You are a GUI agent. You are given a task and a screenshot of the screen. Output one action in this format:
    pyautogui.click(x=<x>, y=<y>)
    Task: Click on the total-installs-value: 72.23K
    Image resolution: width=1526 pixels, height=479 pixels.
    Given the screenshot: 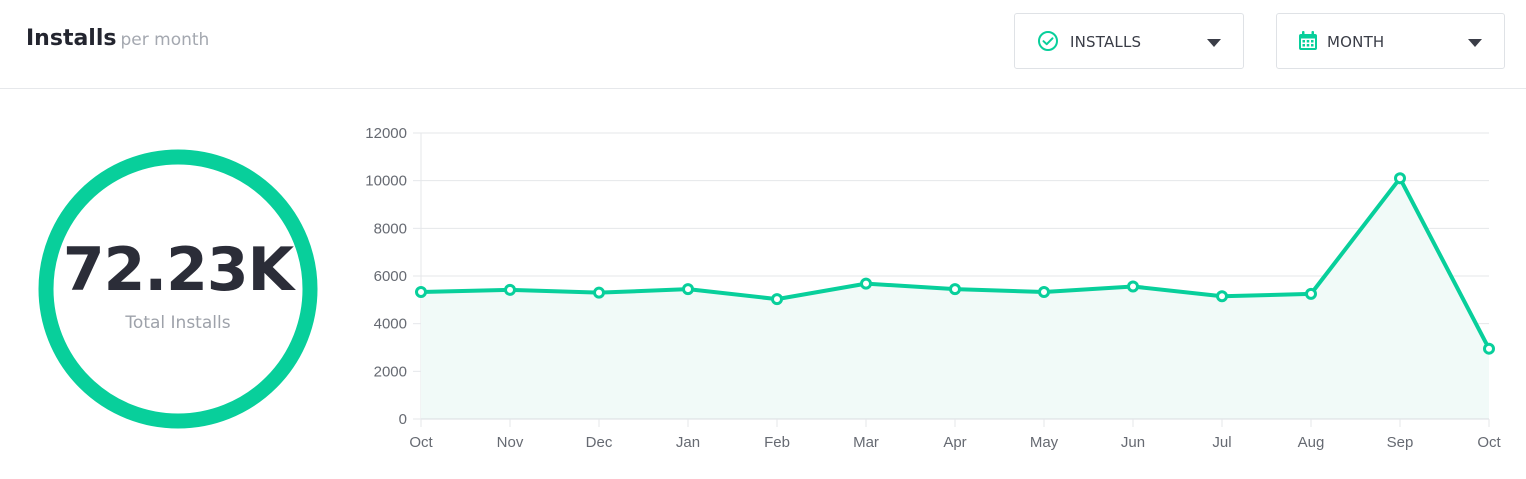 What is the action you would take?
    pyautogui.click(x=178, y=270)
    